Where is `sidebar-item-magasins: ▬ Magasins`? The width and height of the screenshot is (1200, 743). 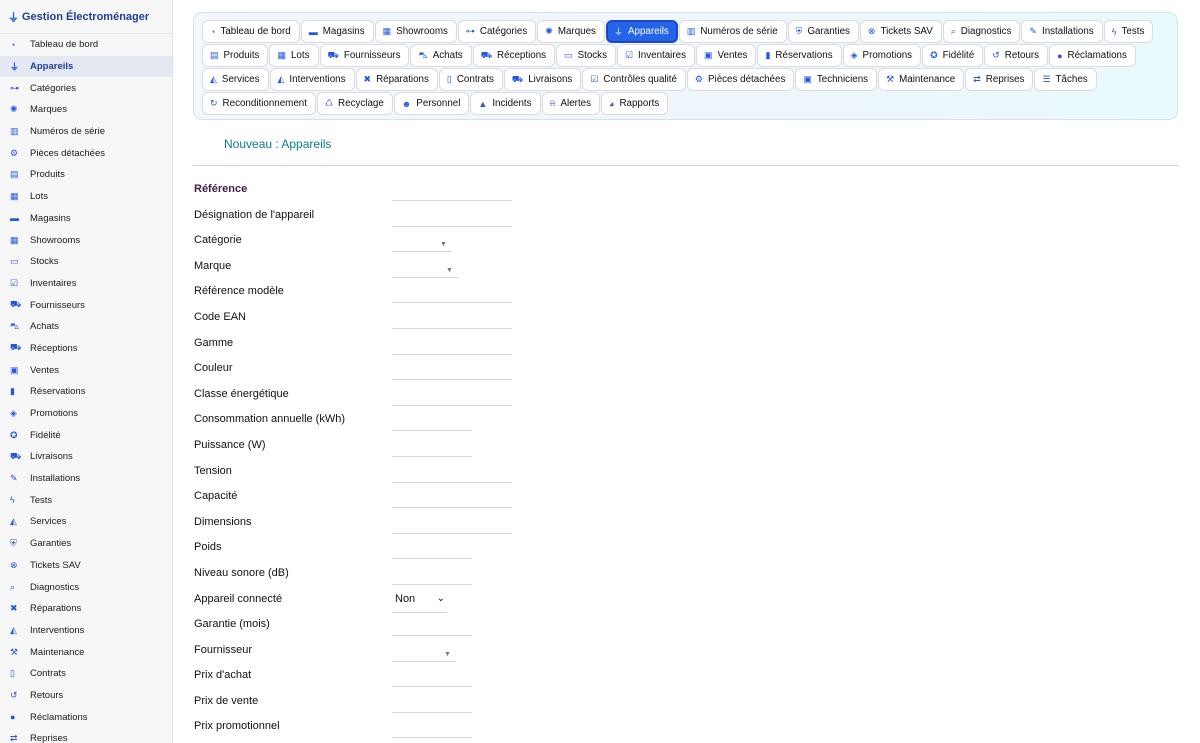
sidebar-item-magasins: ▬ Magasins is located at coordinates (86, 219).